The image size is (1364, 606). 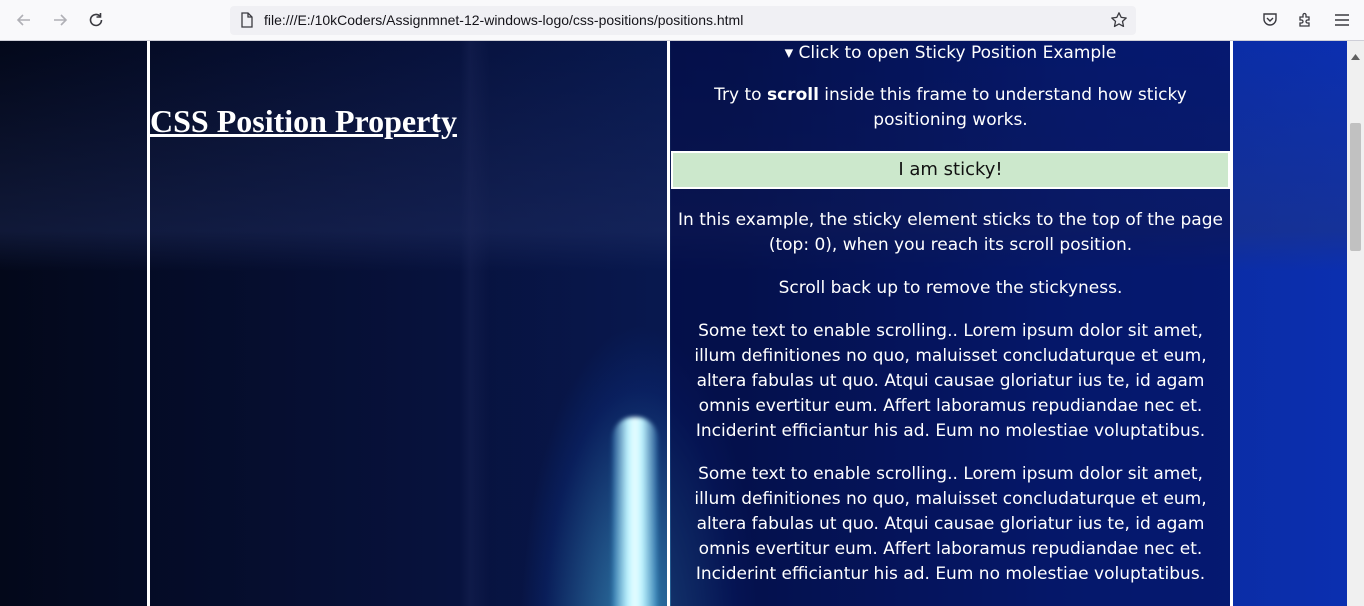 What do you see at coordinates (740, 95) in the screenshot?
I see `intro-text-start: Try to` at bounding box center [740, 95].